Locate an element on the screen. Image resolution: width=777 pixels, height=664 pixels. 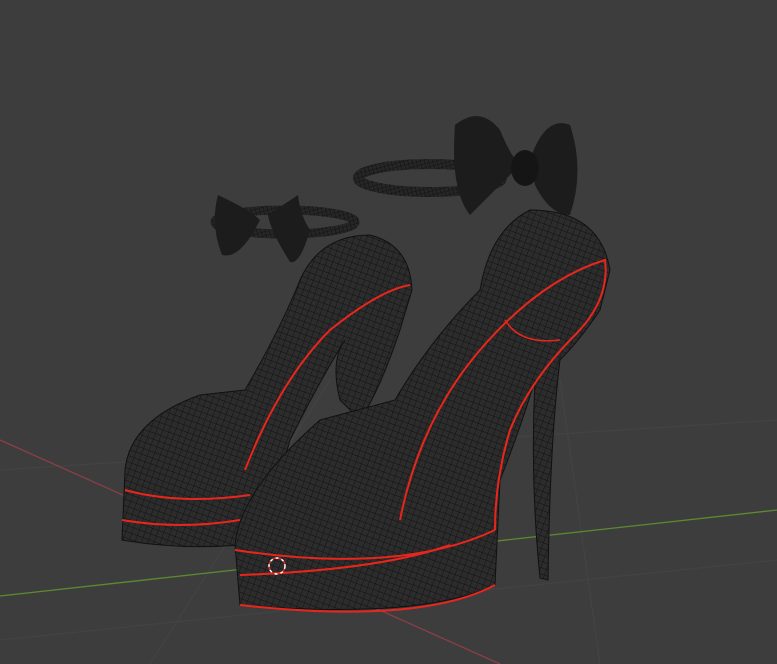
bow-knot is located at coordinates (525, 168).